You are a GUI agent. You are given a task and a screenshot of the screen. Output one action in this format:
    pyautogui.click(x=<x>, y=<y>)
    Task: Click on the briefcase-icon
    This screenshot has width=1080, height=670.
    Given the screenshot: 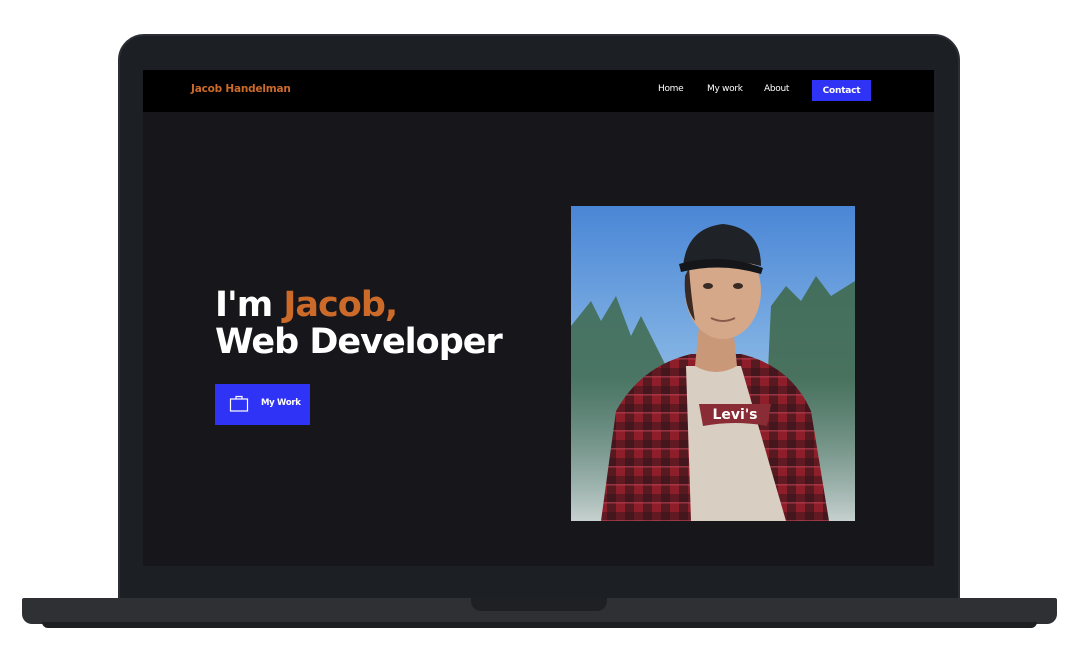 What is the action you would take?
    pyautogui.click(x=239, y=404)
    